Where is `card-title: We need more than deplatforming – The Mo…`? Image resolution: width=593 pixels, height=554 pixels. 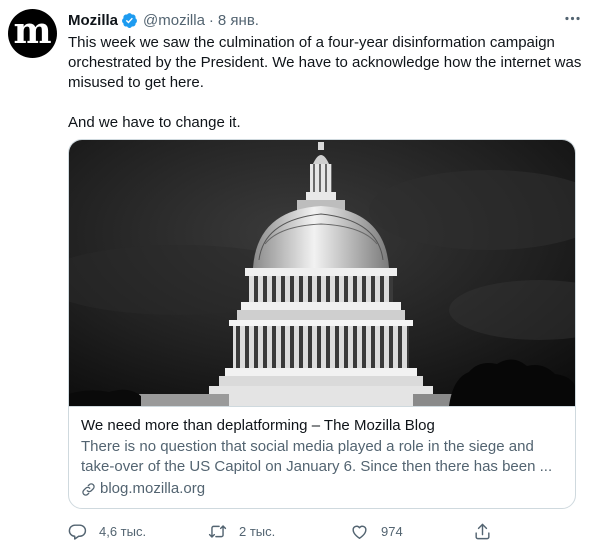
card-title: We need more than deplatforming – The Mo… is located at coordinates (258, 425).